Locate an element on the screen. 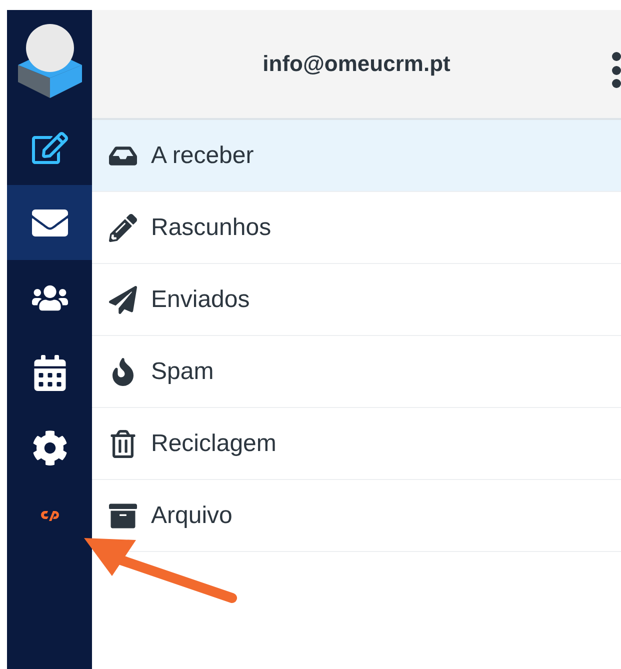  calendar-icon is located at coordinates (50, 372).